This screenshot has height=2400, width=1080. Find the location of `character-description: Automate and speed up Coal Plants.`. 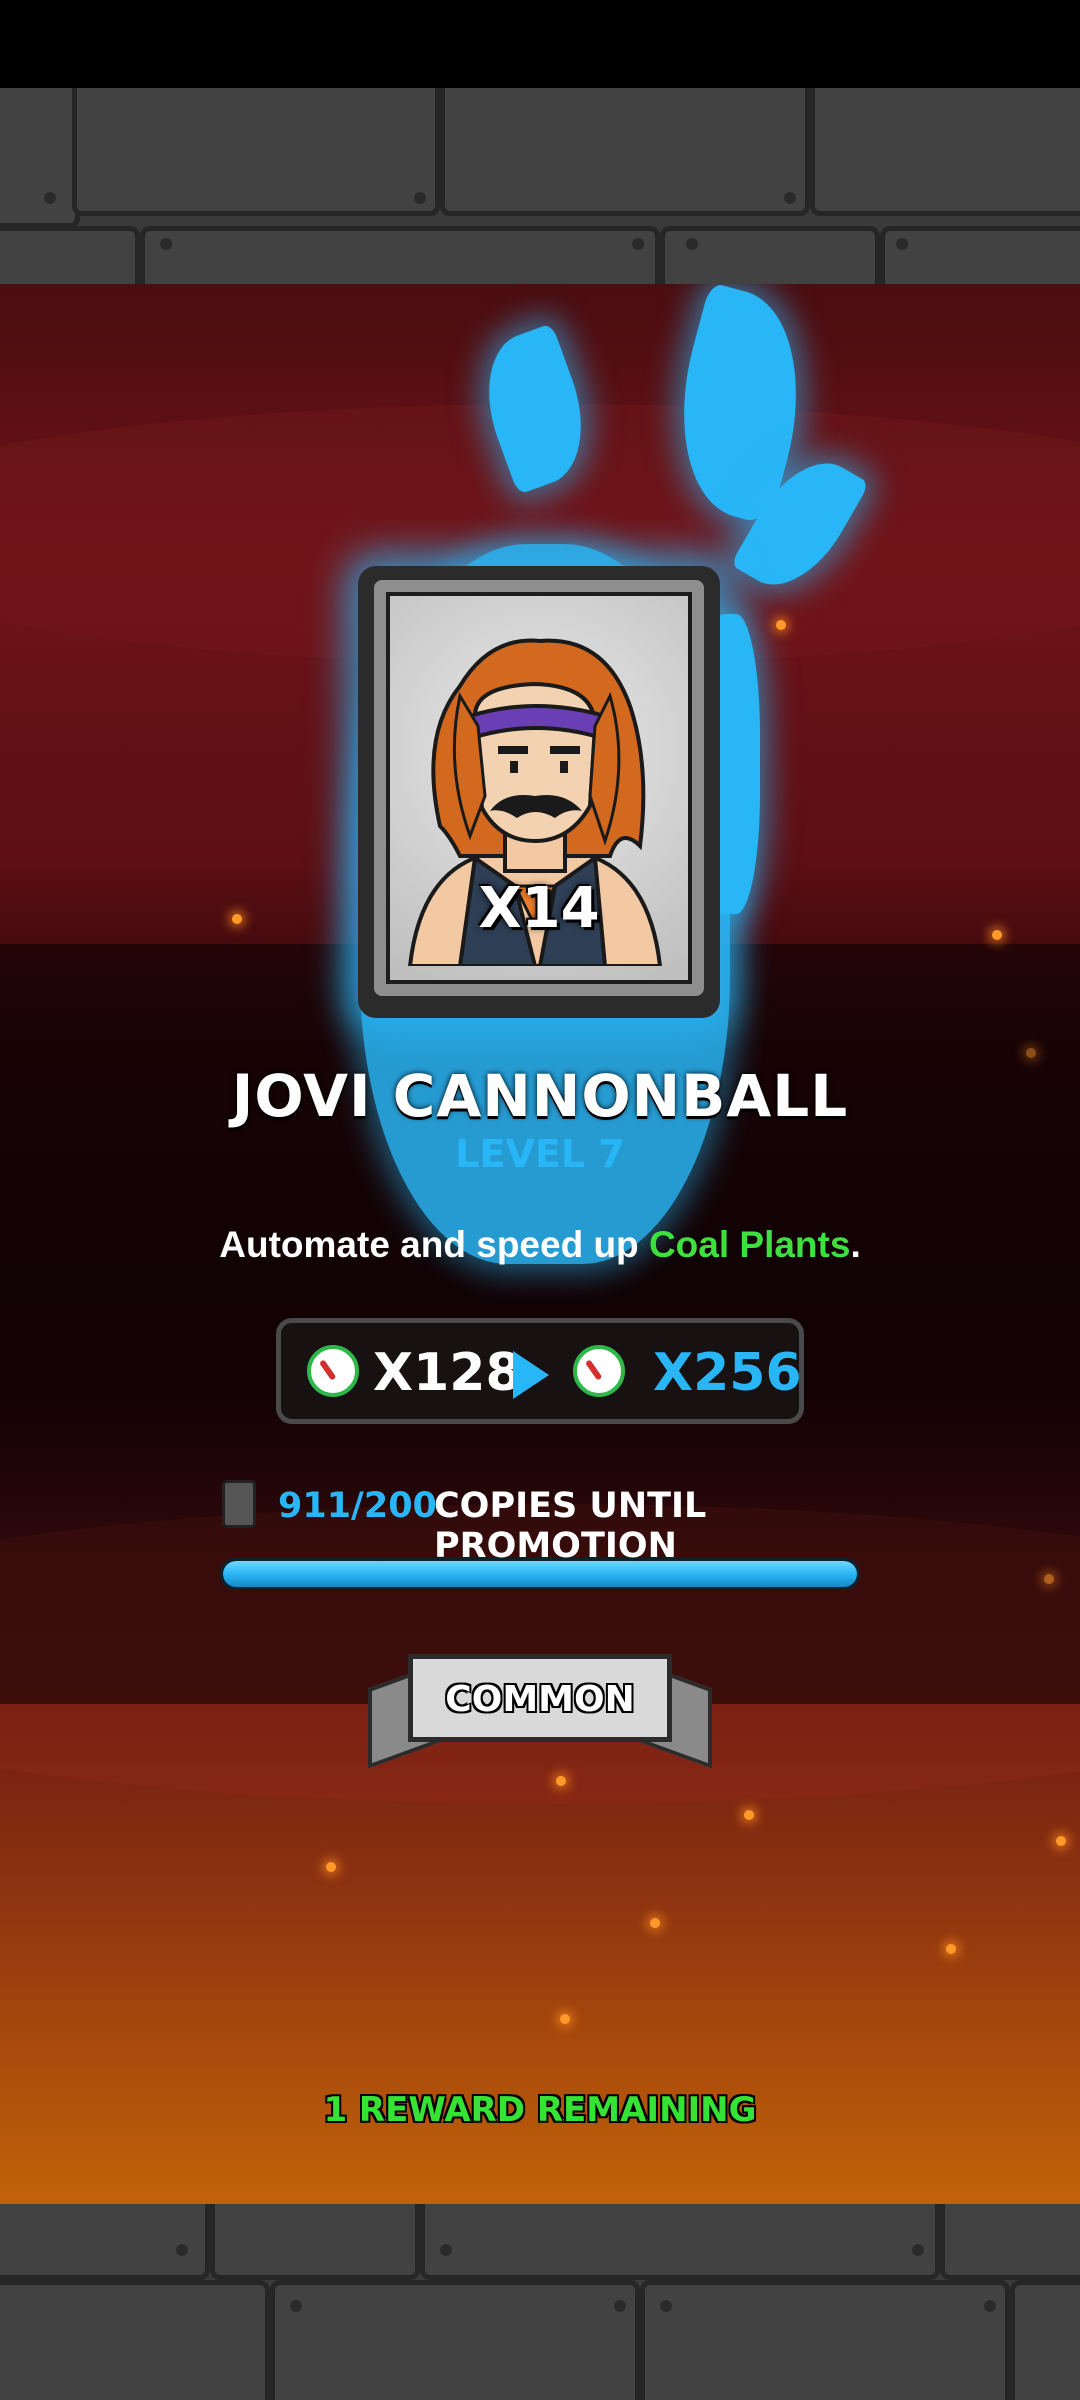

character-description: Automate and speed up Coal Plants. is located at coordinates (540, 1245).